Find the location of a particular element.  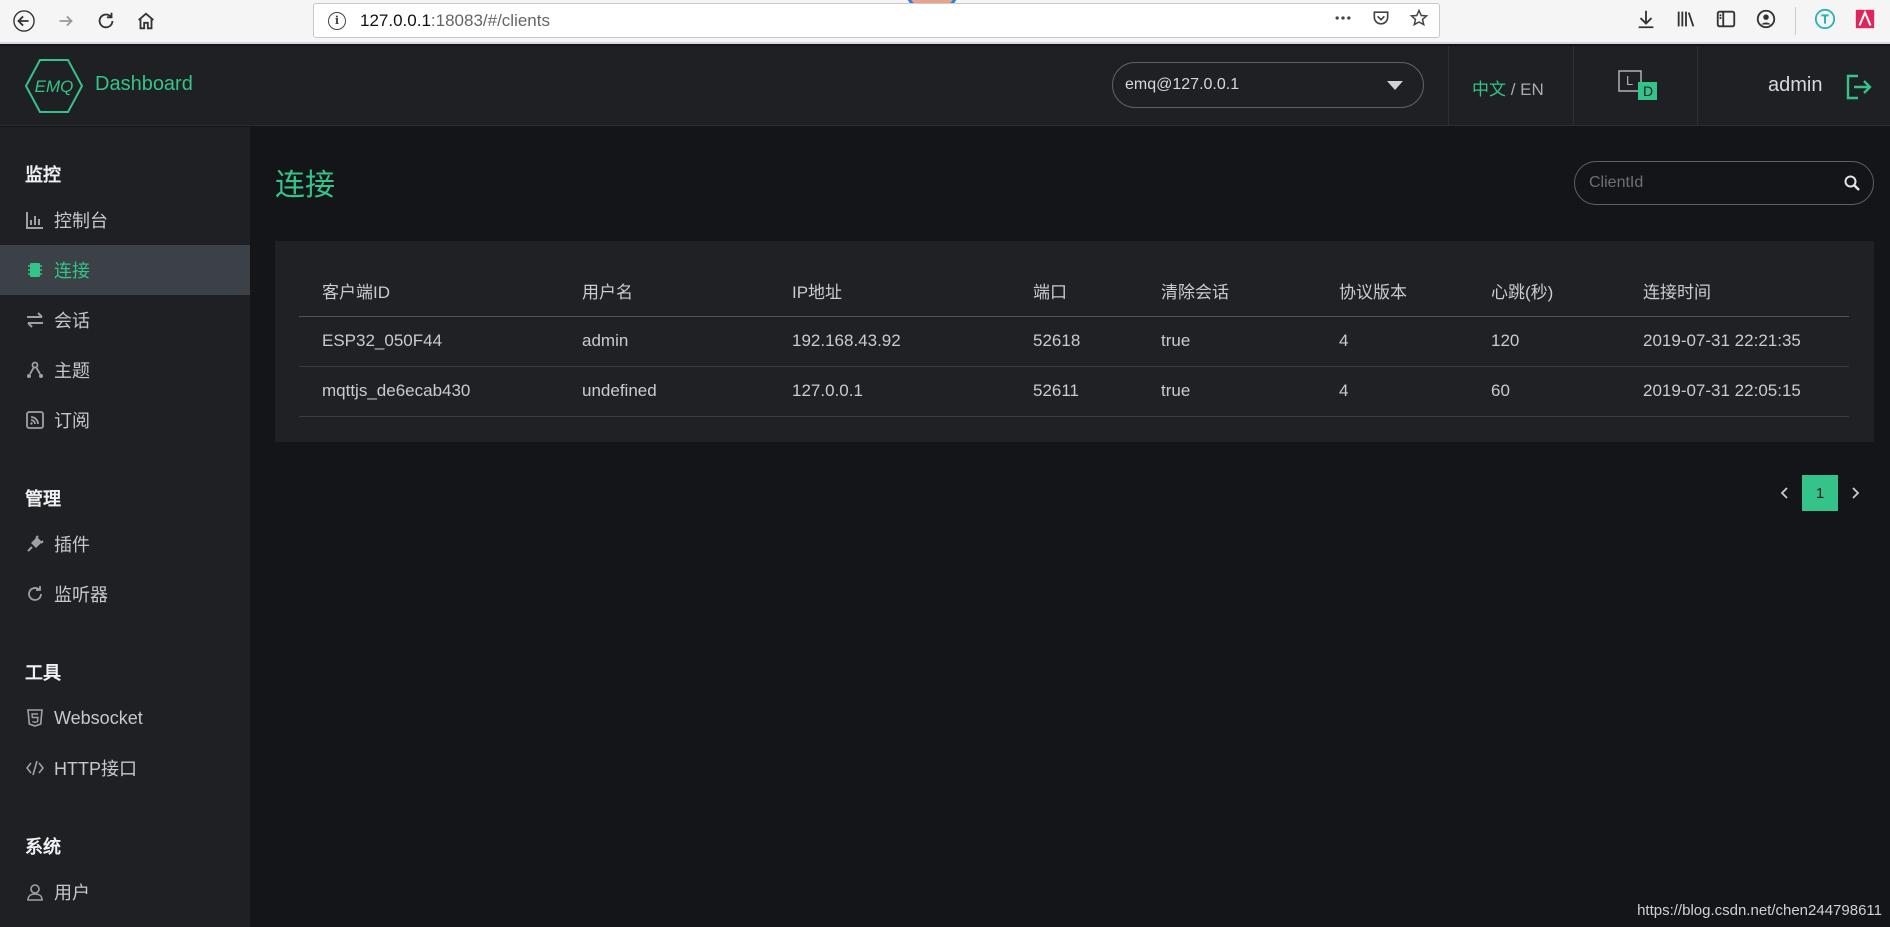

cell-ip: 127.0.0.1 is located at coordinates (889, 391).